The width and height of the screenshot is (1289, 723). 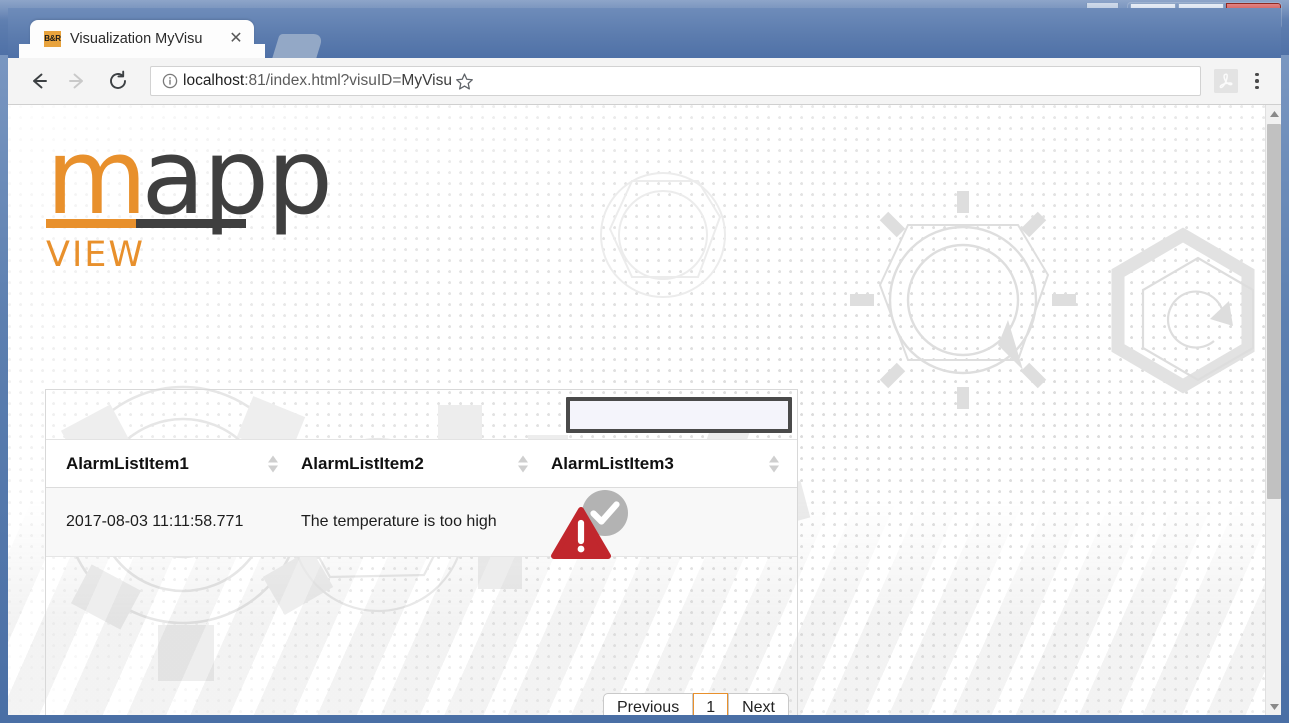 I want to click on status-icon-stack, so click(x=589, y=524).